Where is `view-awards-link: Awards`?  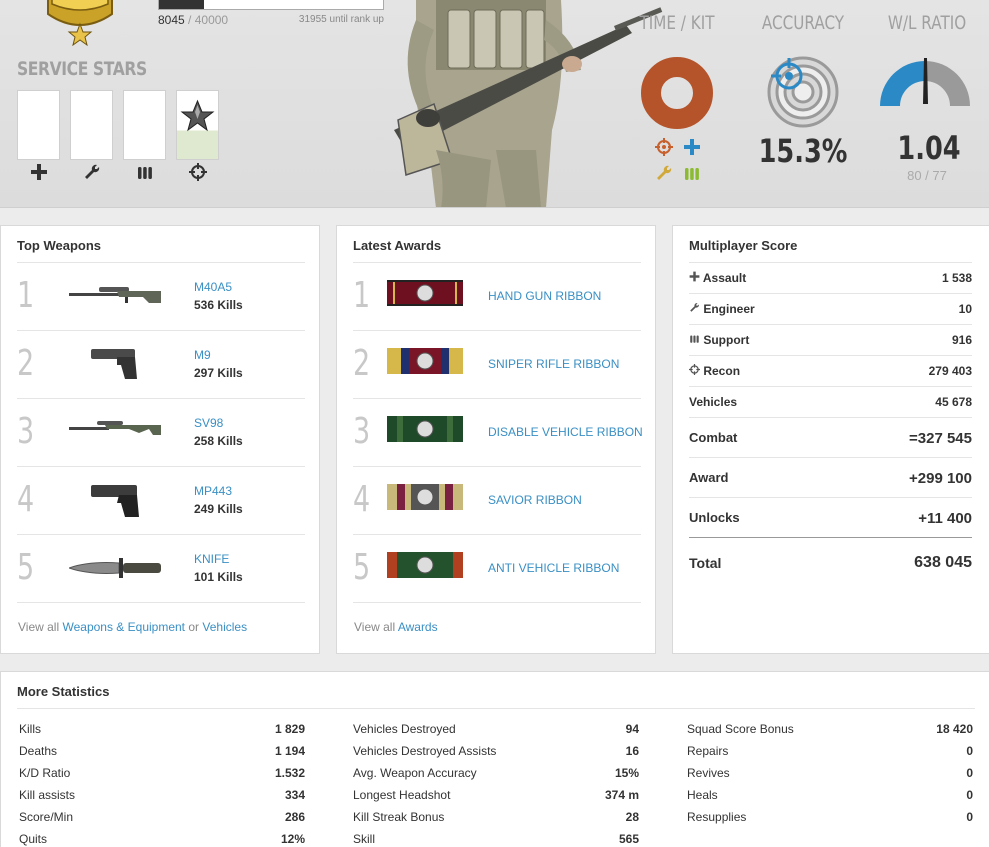 view-awards-link: Awards is located at coordinates (418, 627).